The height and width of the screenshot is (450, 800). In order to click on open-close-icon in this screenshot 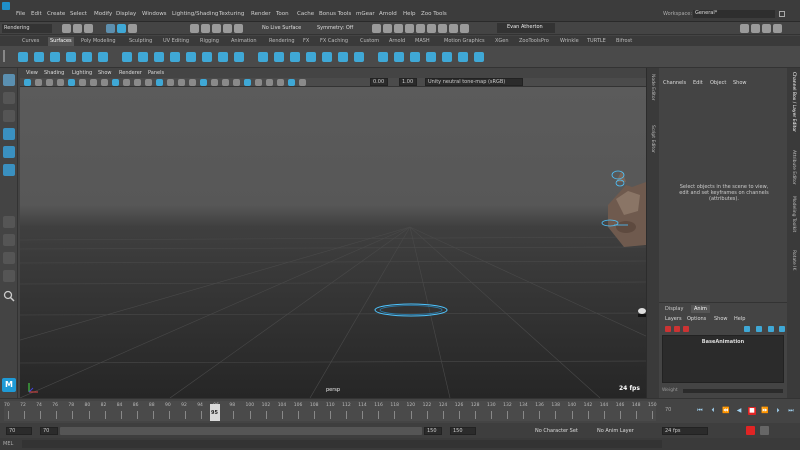, I will do `click(383, 57)`.